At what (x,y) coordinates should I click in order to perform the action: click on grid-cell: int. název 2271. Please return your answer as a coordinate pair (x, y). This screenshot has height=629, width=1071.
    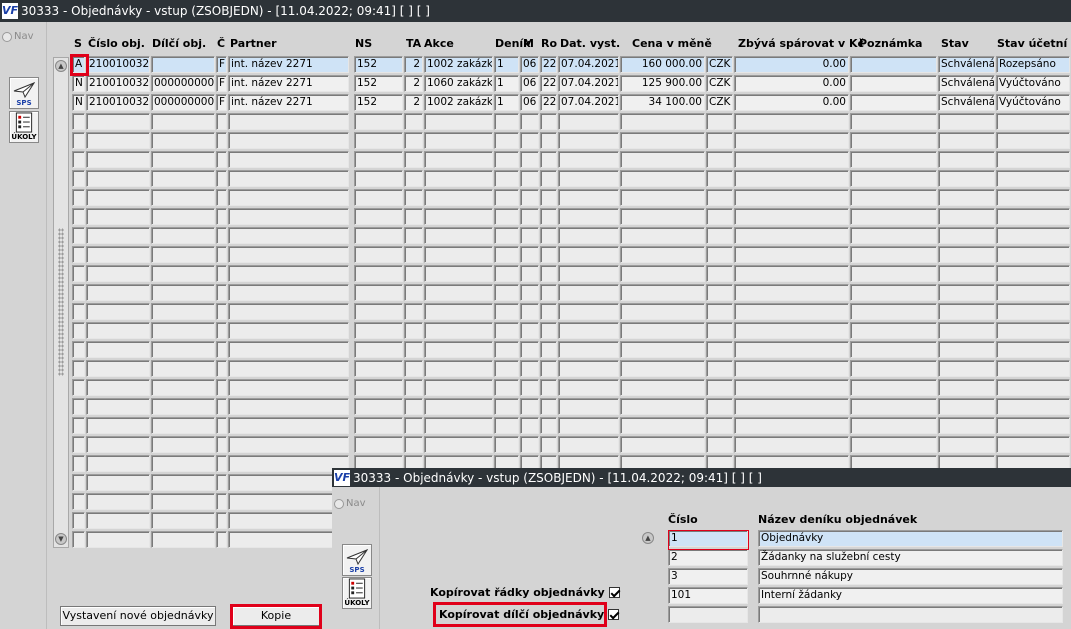
    Looking at the image, I should click on (288, 102).